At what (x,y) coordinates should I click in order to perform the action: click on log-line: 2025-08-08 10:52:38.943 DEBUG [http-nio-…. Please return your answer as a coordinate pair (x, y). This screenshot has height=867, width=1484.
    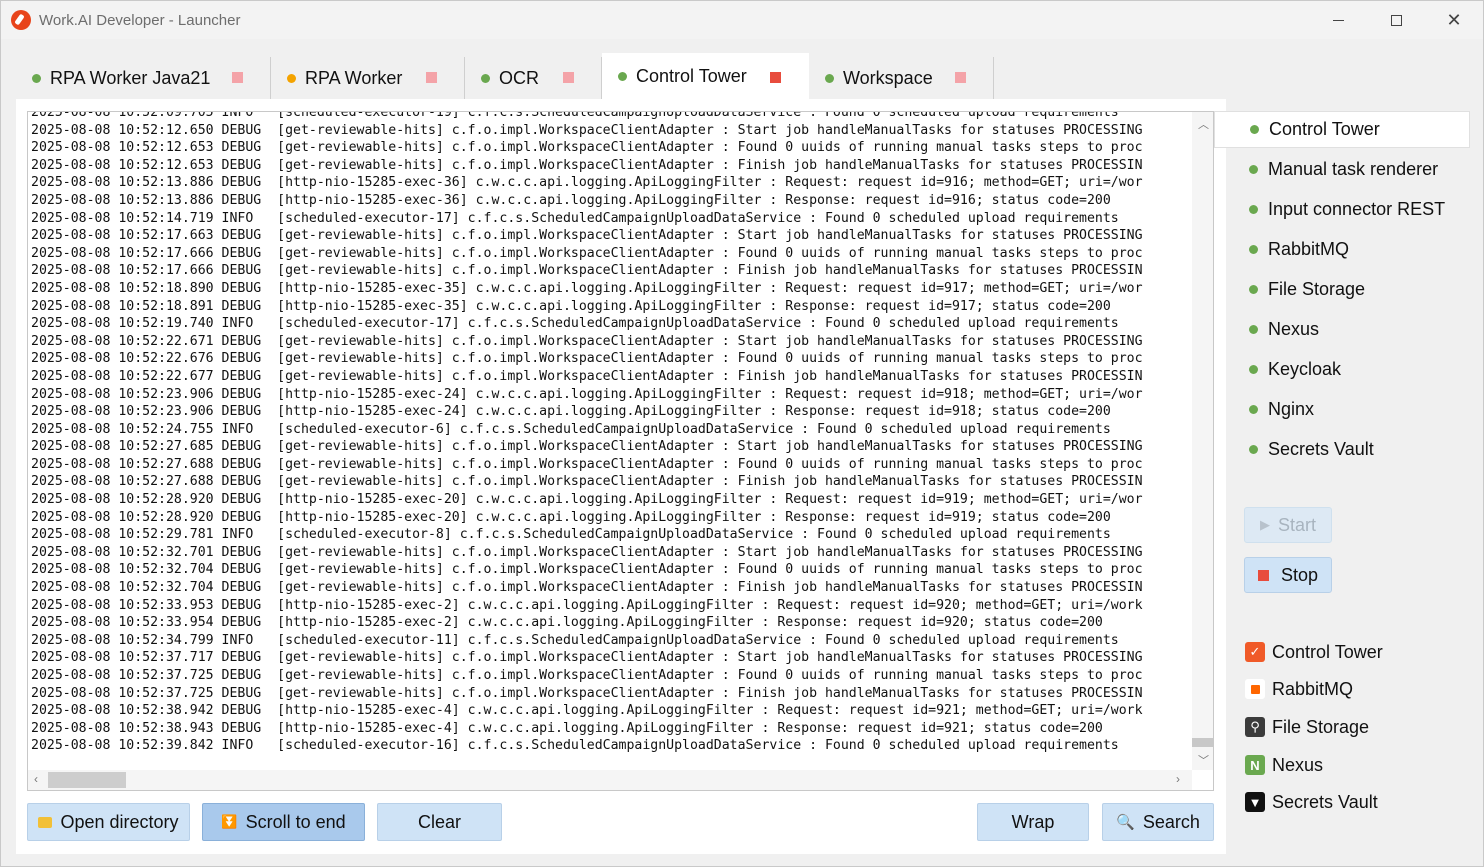
    Looking at the image, I should click on (567, 728).